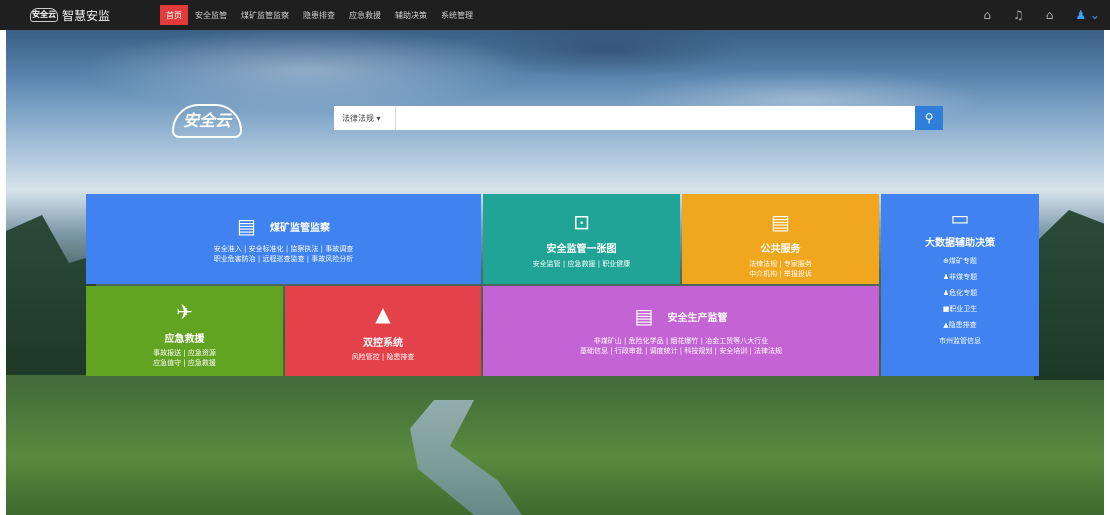  What do you see at coordinates (383, 331) in the screenshot?
I see `tile-dual-control: ▲ 双控系统 风险管控 | 隐患排查` at bounding box center [383, 331].